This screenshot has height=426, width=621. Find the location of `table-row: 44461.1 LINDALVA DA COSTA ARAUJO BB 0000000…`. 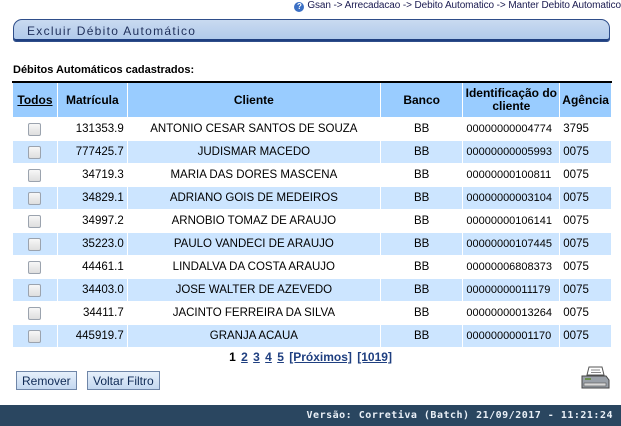

table-row: 44461.1 LINDALVA DA COSTA ARAUJO BB 0000000… is located at coordinates (312, 267).